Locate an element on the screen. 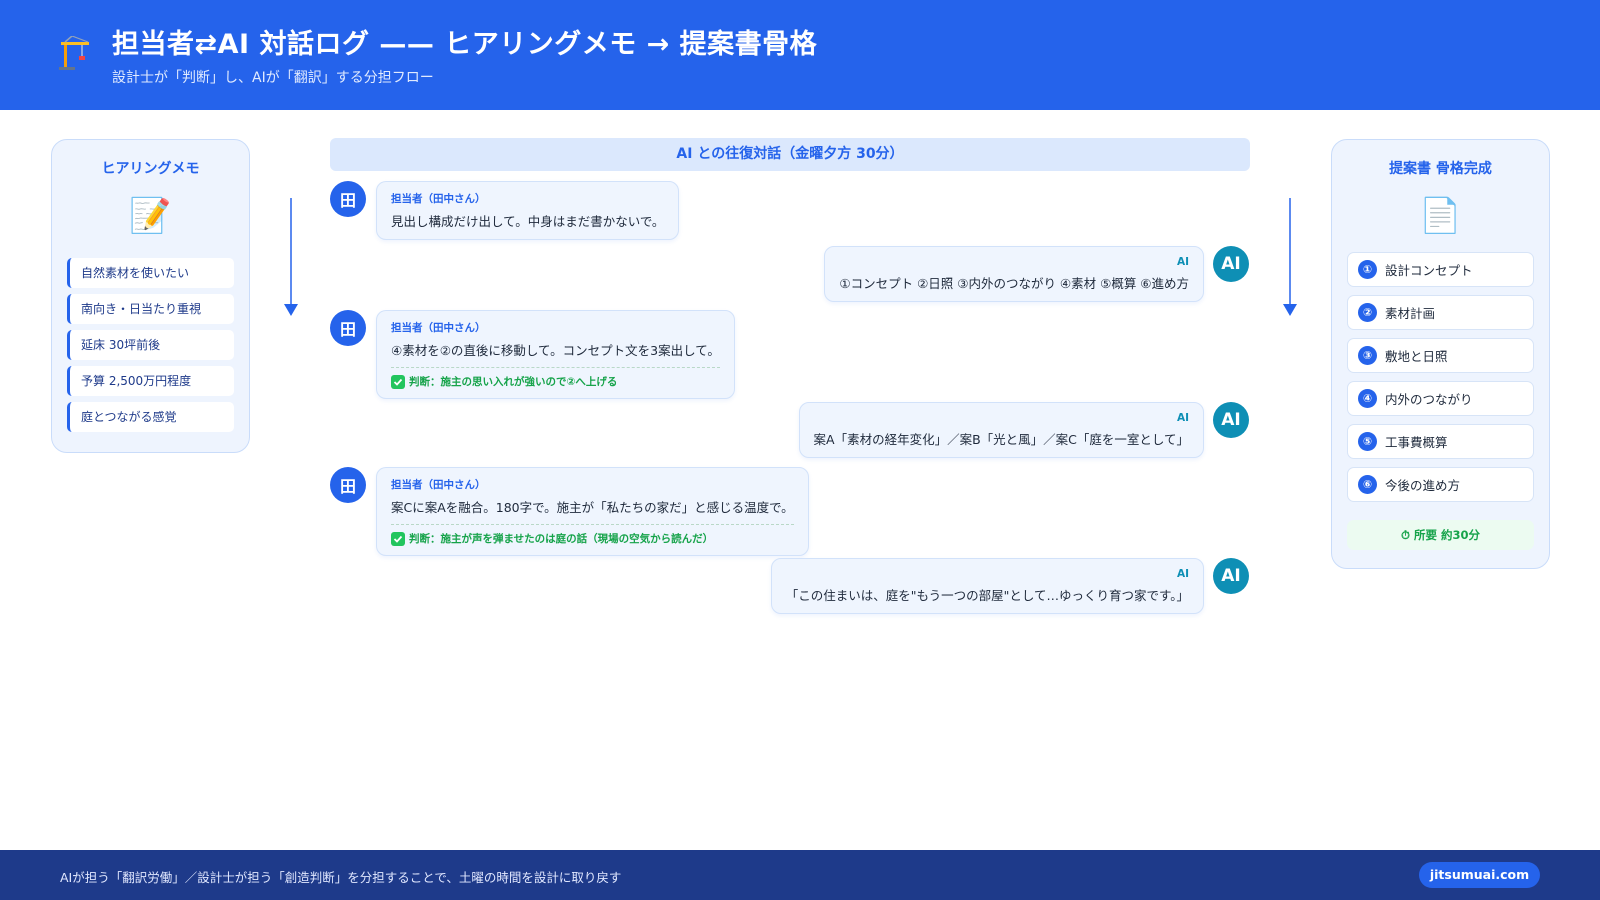  memo-item: 庭とつながる感覚 is located at coordinates (150, 417).